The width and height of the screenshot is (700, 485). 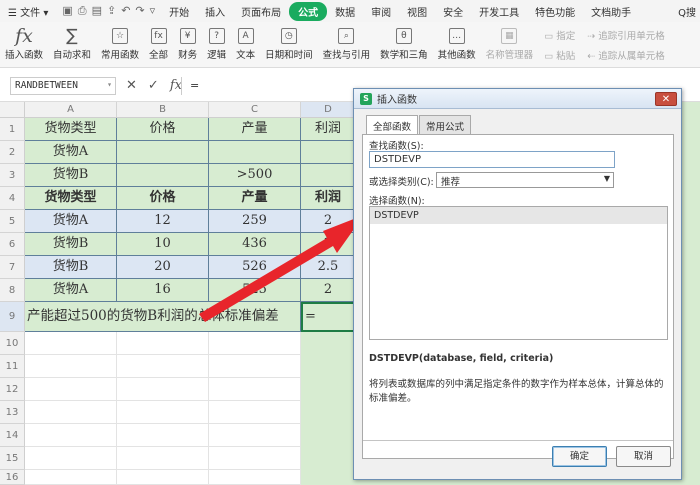 What do you see at coordinates (499, 11) in the screenshot?
I see `tab-developer: 开发工具` at bounding box center [499, 11].